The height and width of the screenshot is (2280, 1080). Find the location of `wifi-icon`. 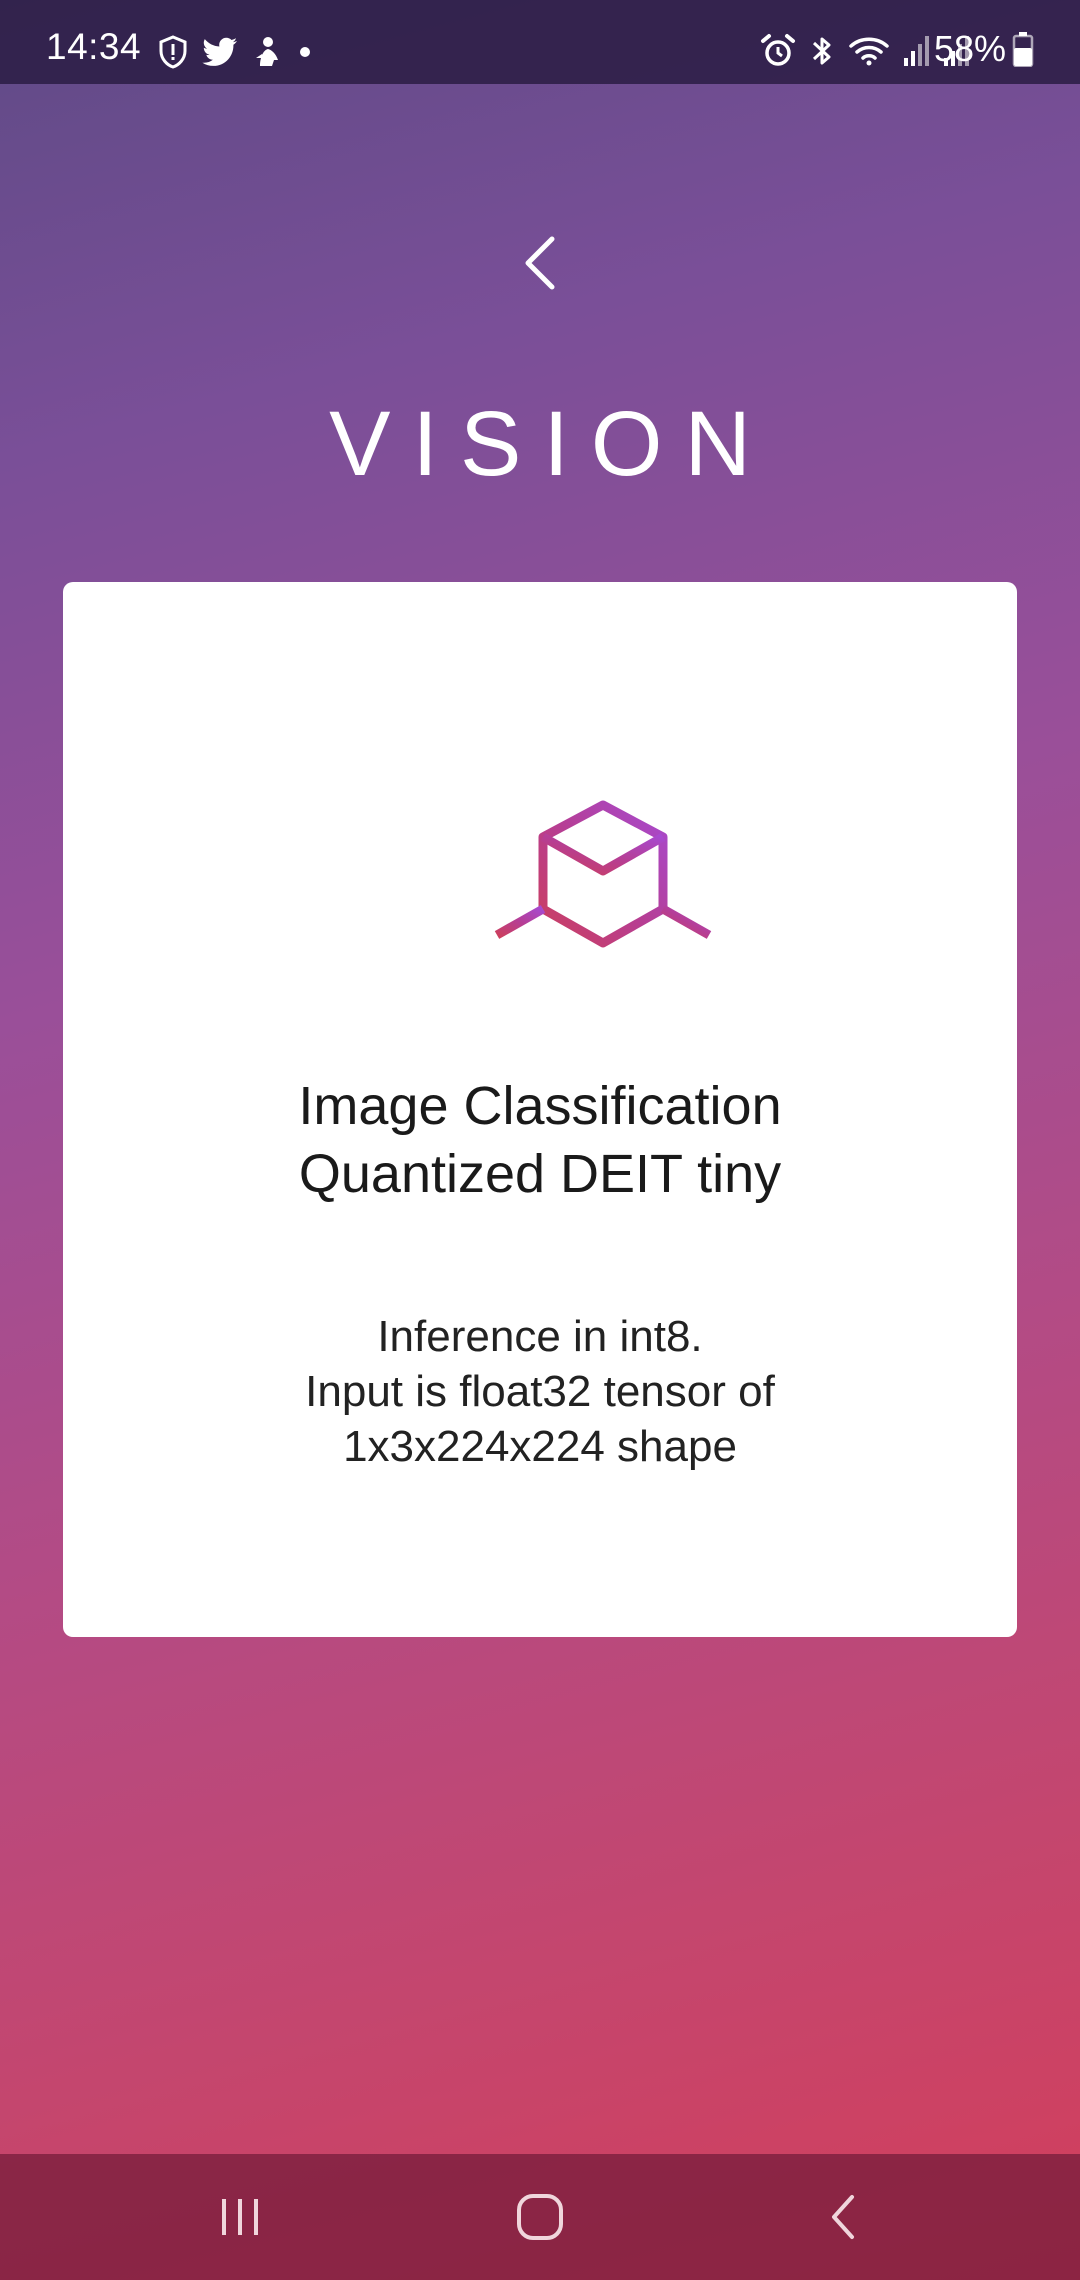

wifi-icon is located at coordinates (869, 51).